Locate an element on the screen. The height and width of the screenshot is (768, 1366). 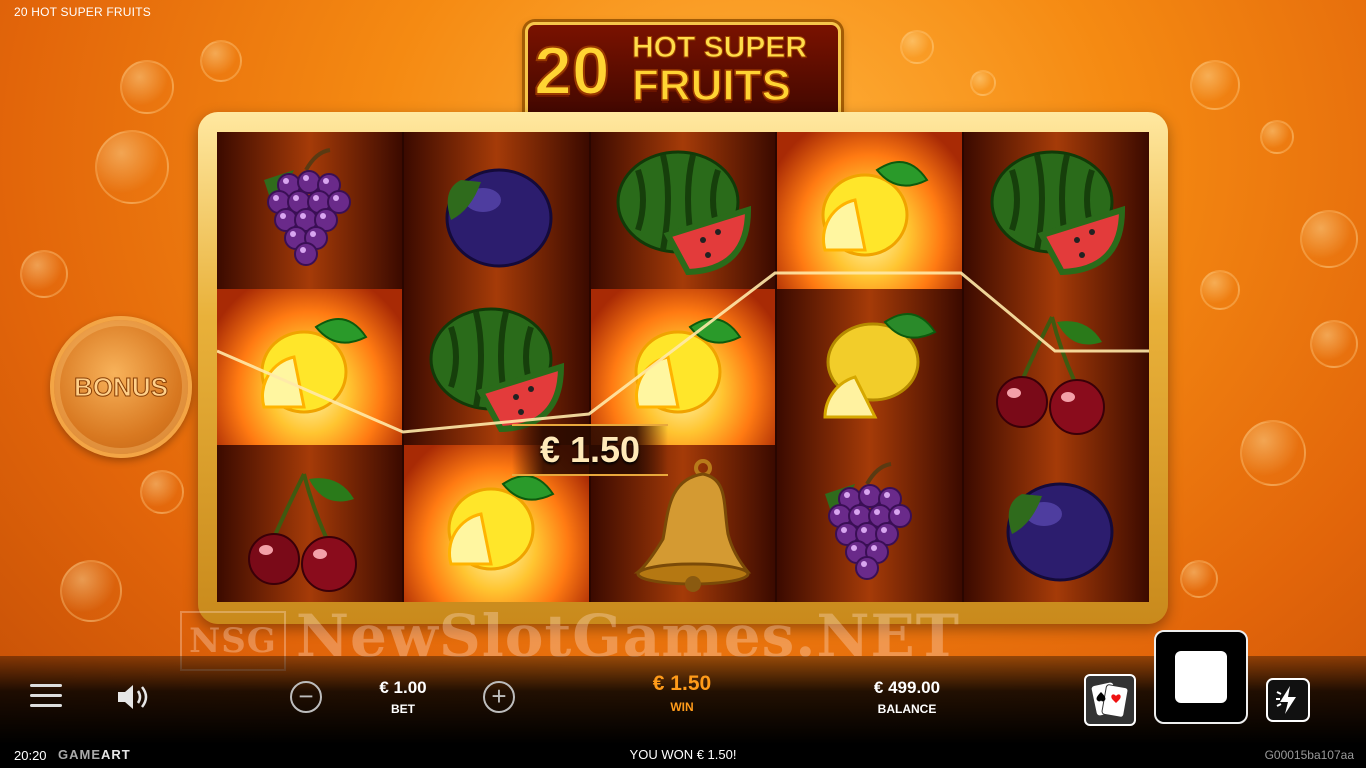
win-display: € 1.50 WIN is located at coordinates (682, 693).